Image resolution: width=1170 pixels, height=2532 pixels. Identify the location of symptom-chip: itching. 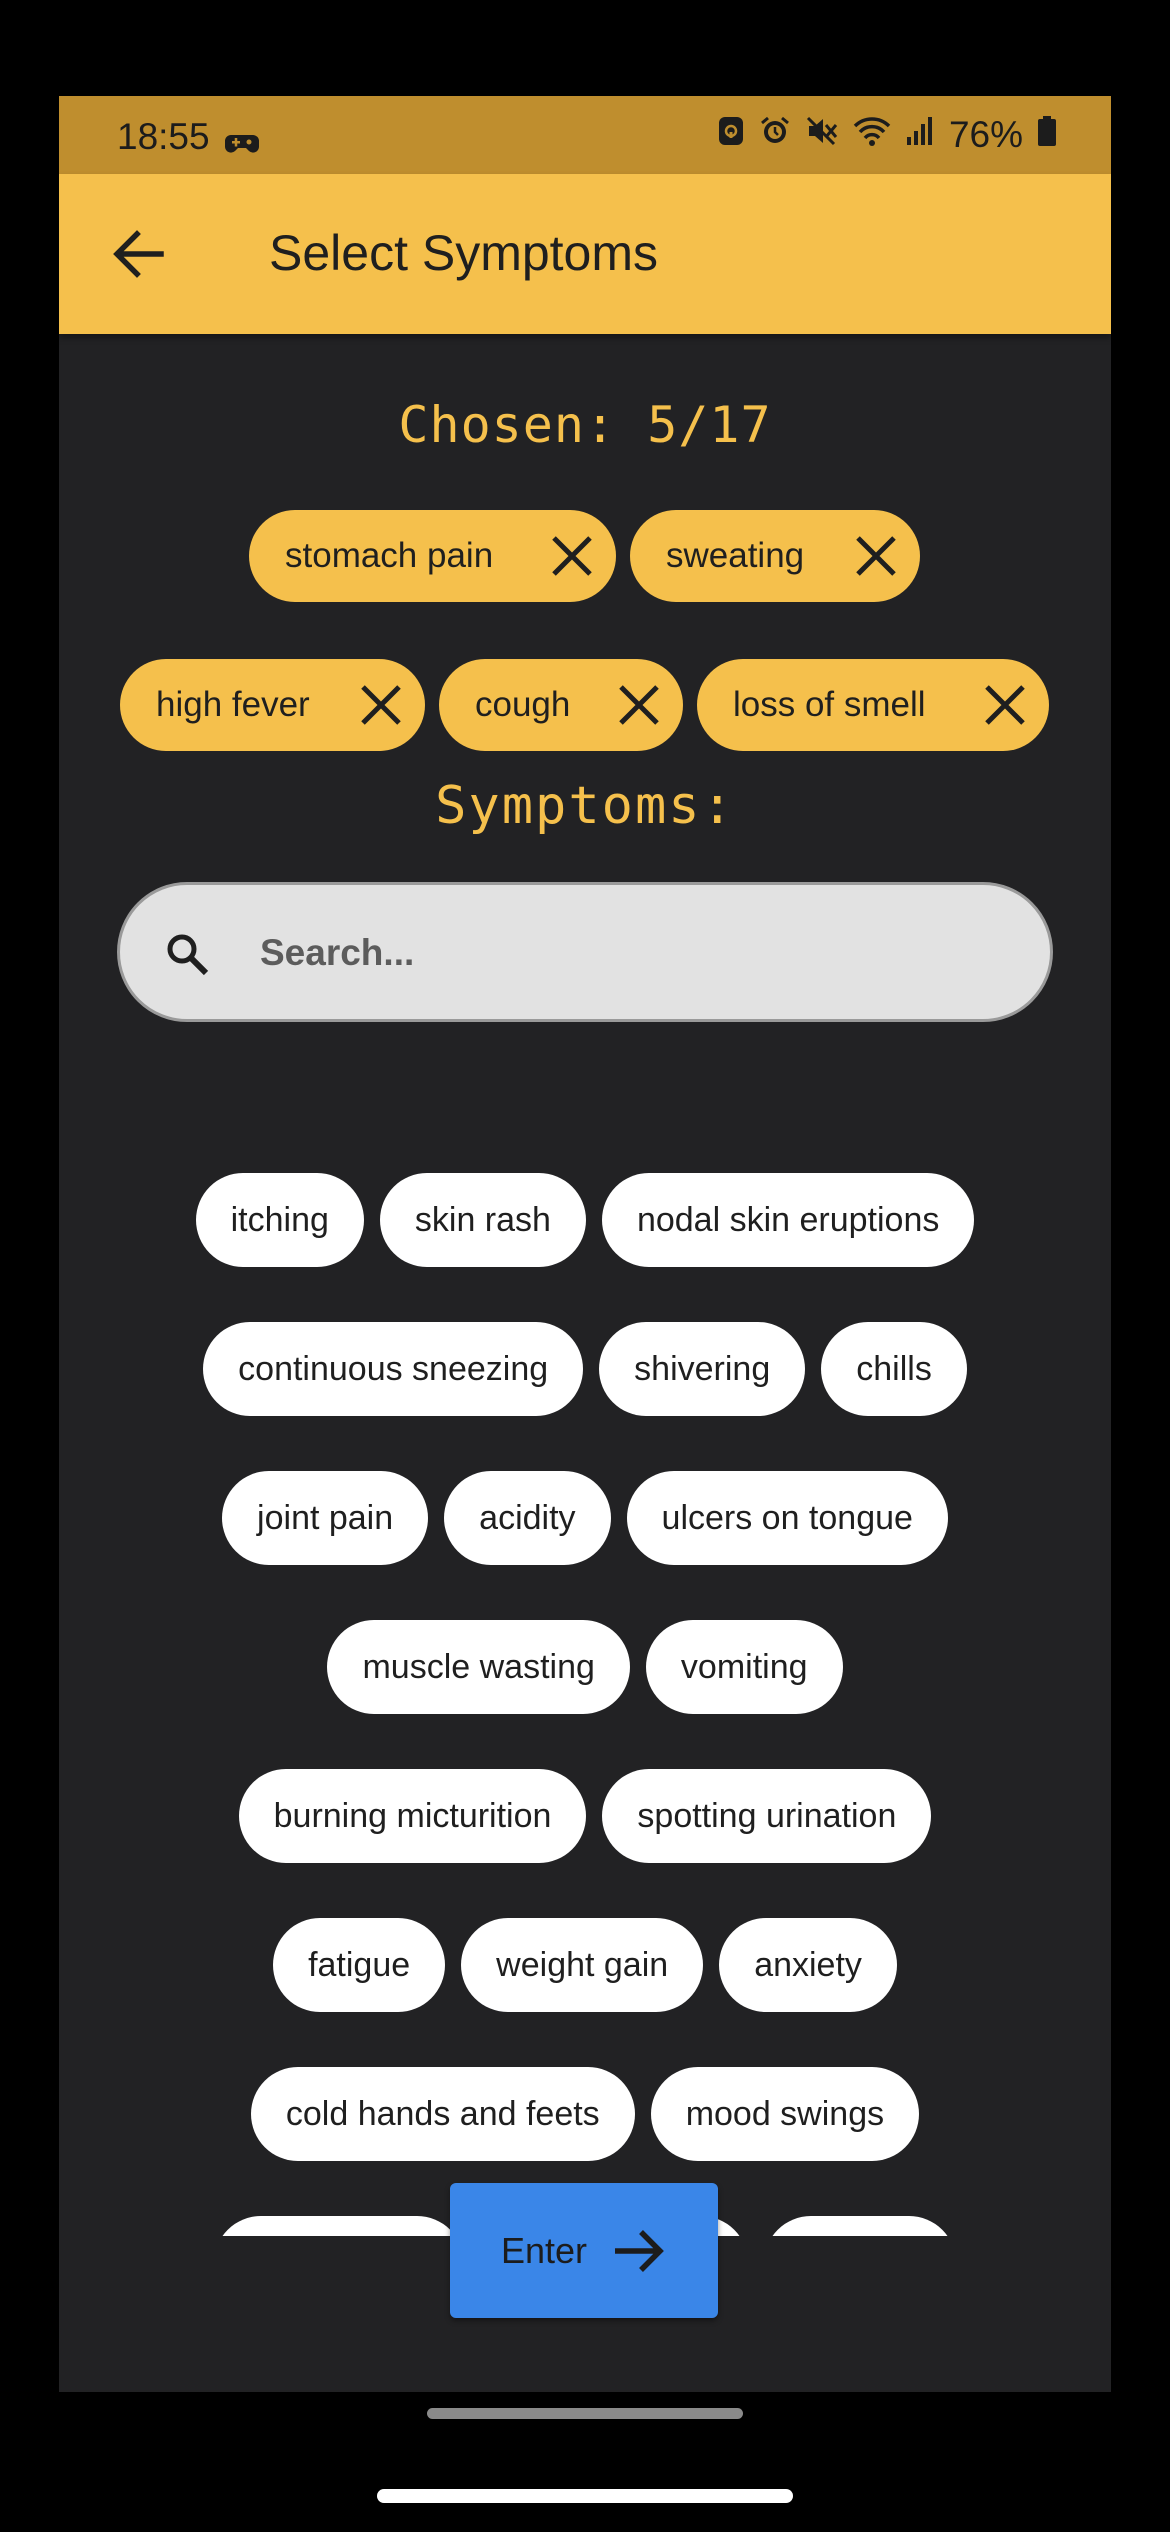
(279, 1220).